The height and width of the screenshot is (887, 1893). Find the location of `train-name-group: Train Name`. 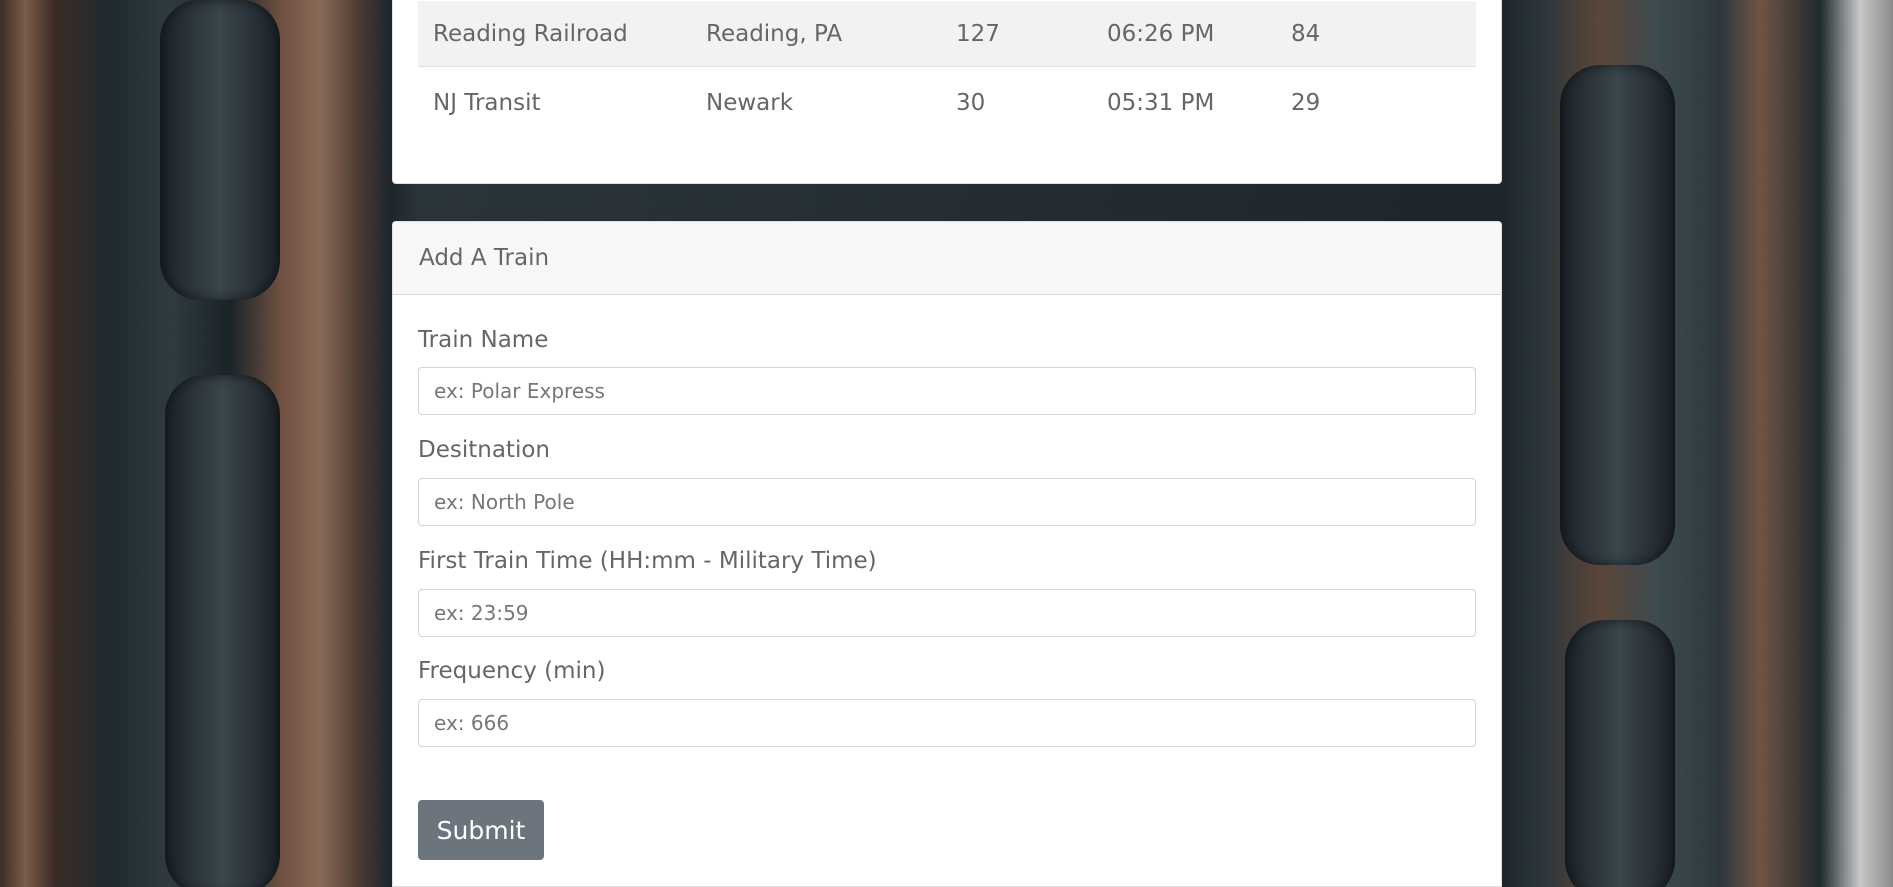

train-name-group: Train Name is located at coordinates (947, 370).